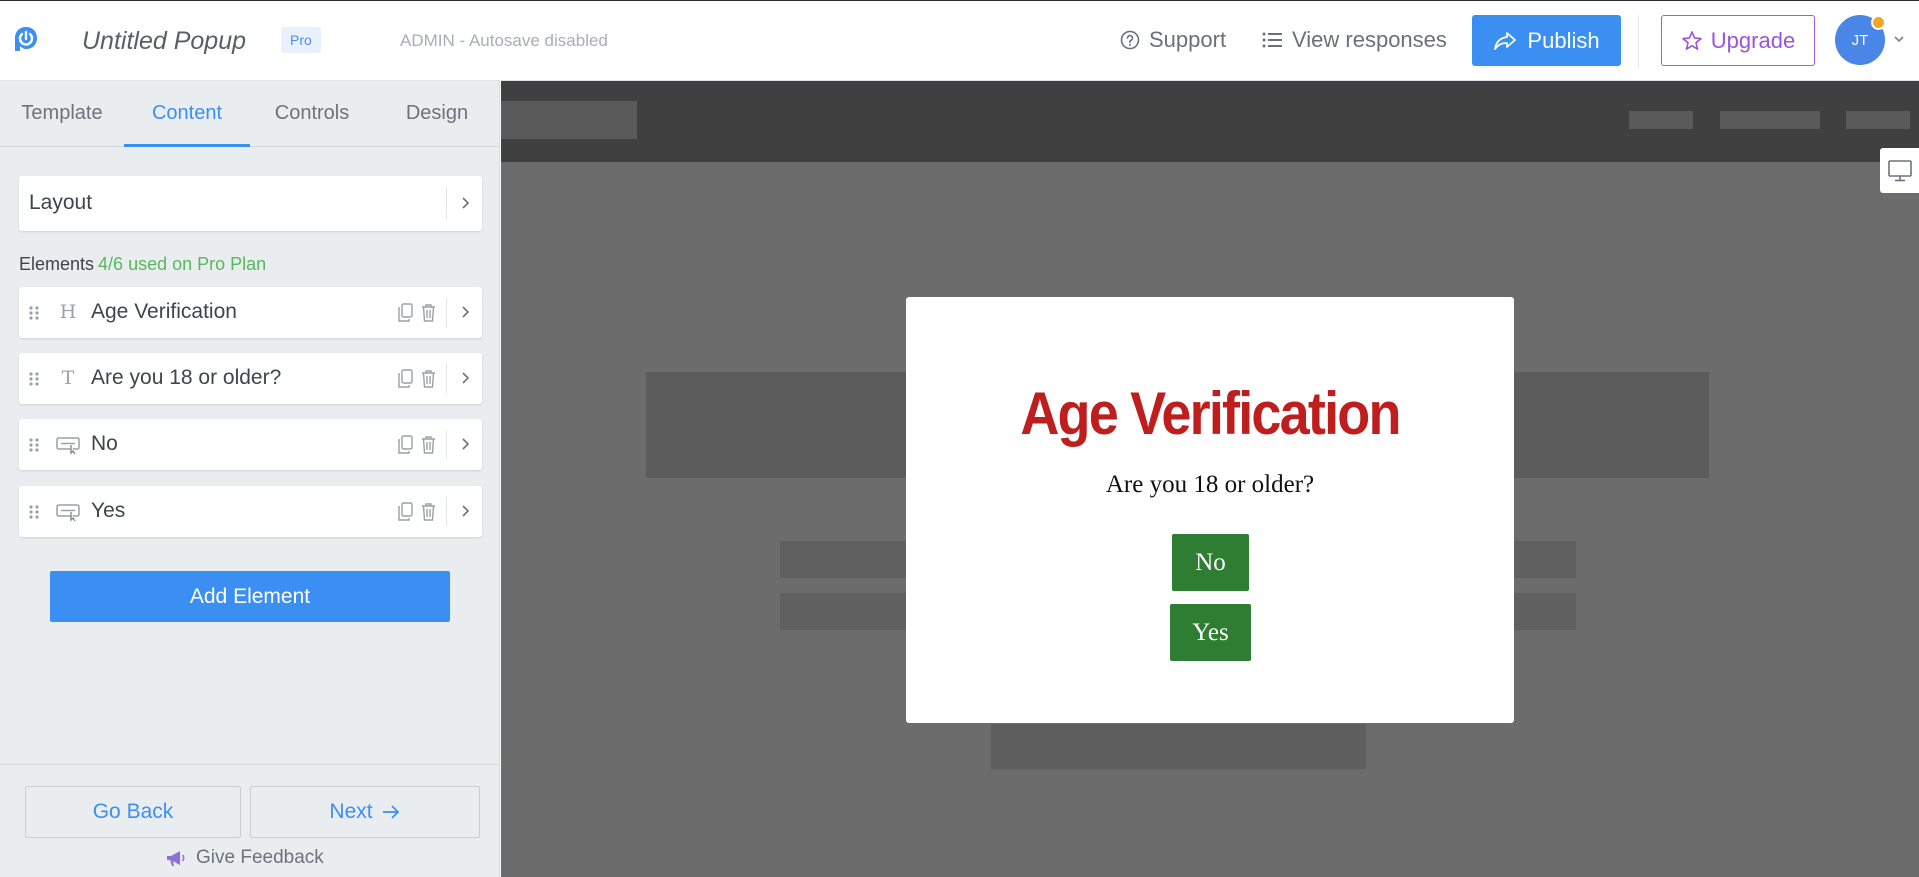 This screenshot has height=877, width=1919. I want to click on header-divider, so click(1638, 41).